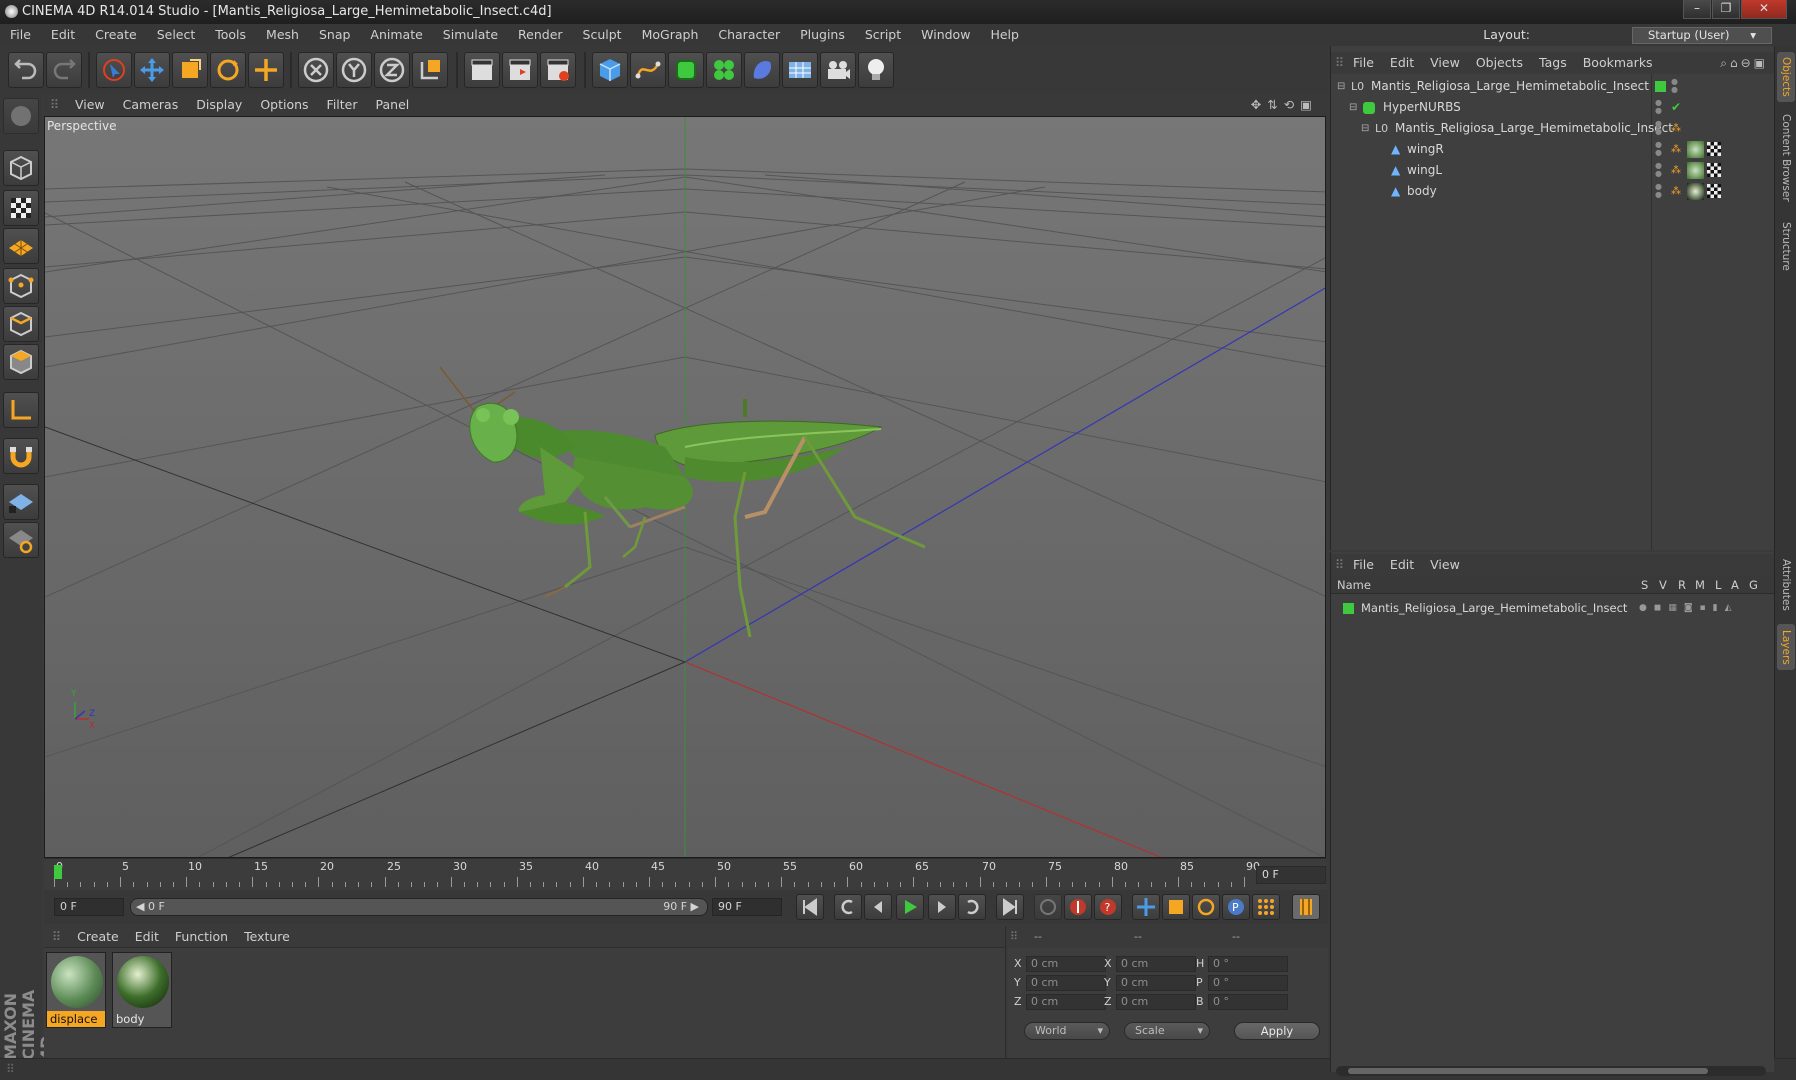 The width and height of the screenshot is (1796, 1080). I want to click on viewport-navigation-icons: ✥⇅⟲▣, so click(1284, 105).